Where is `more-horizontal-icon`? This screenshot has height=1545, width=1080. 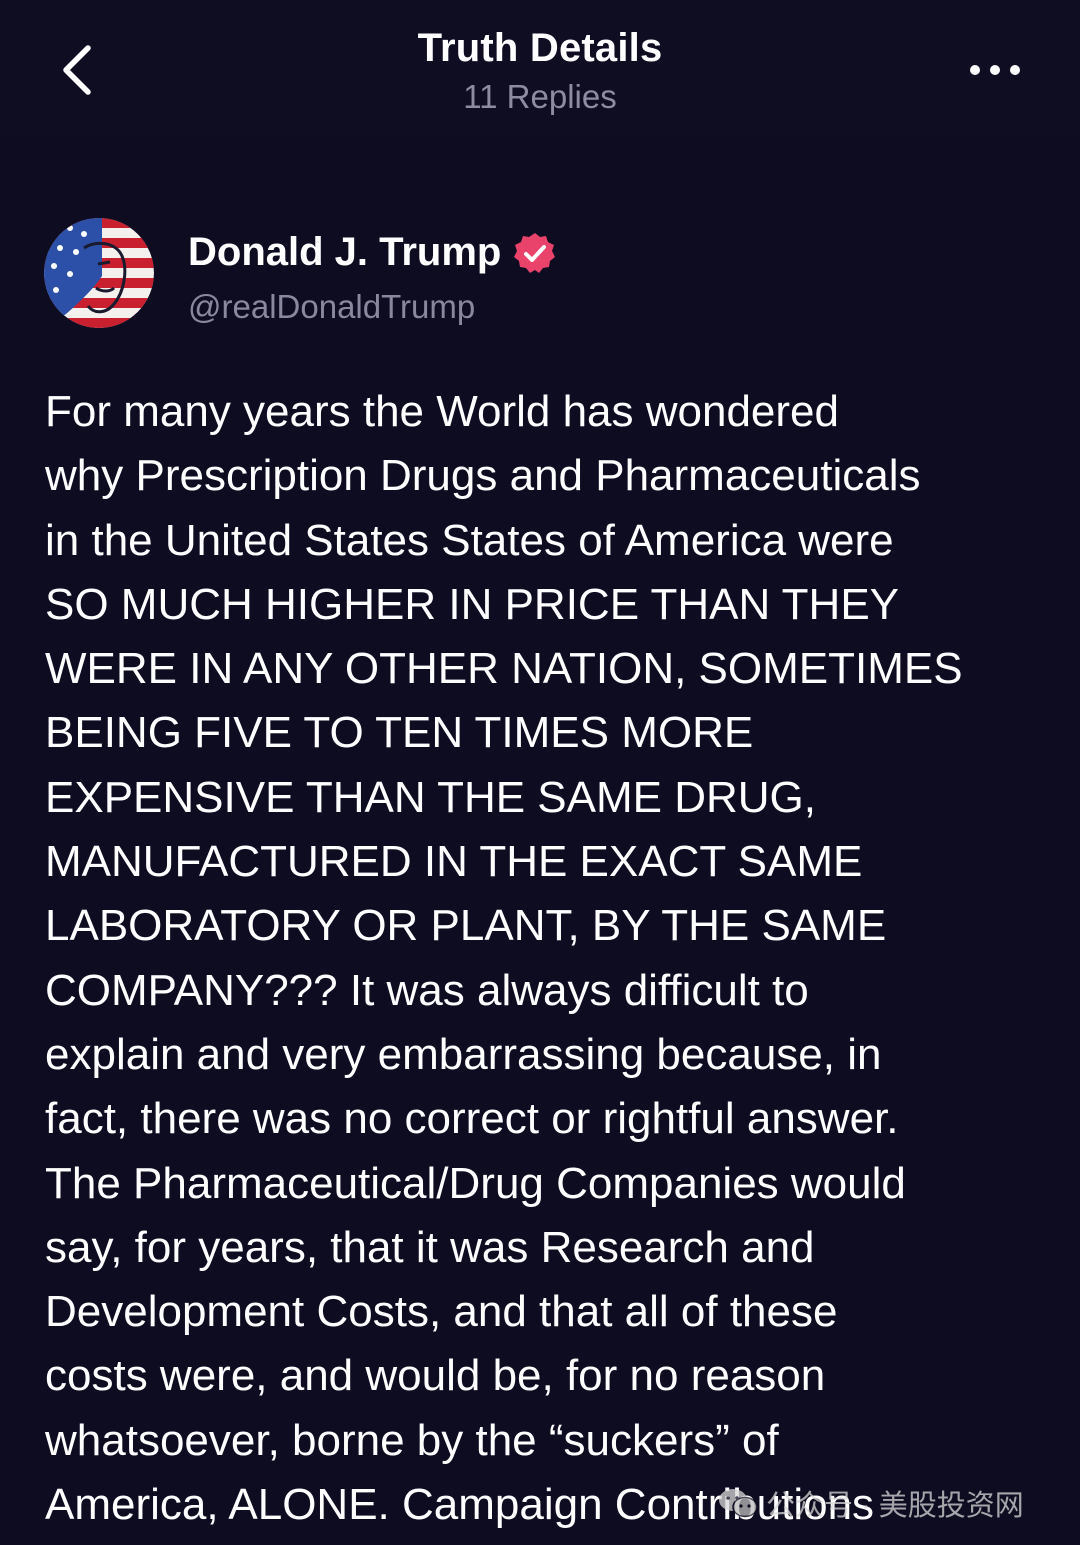 more-horizontal-icon is located at coordinates (995, 70).